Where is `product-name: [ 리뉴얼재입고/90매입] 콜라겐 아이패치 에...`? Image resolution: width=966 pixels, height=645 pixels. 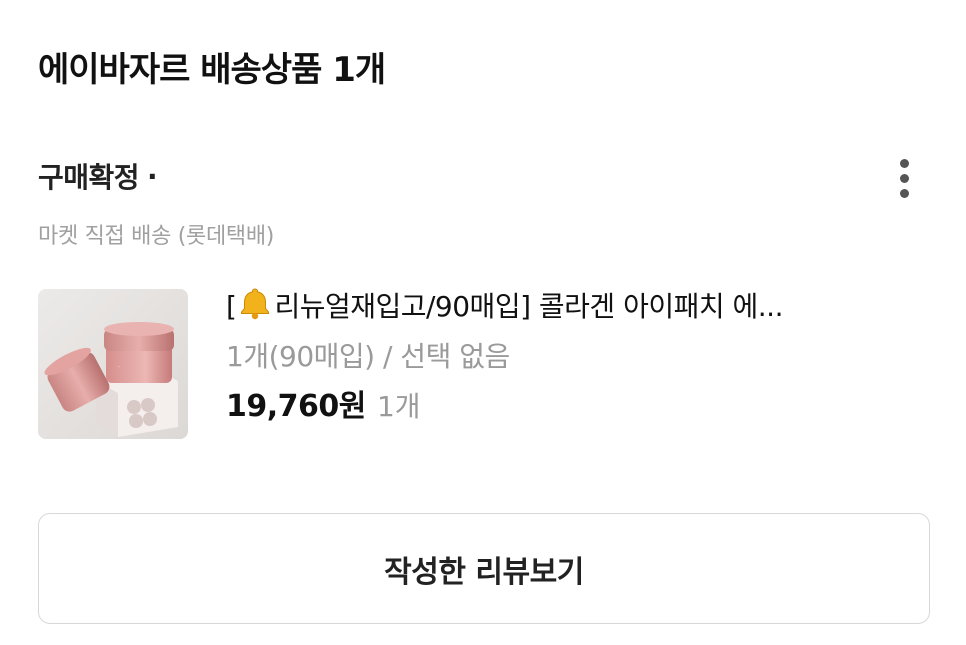 product-name: [ 리뉴얼재입고/90매입] 콜라겐 아이패치 에... is located at coordinates (571, 306).